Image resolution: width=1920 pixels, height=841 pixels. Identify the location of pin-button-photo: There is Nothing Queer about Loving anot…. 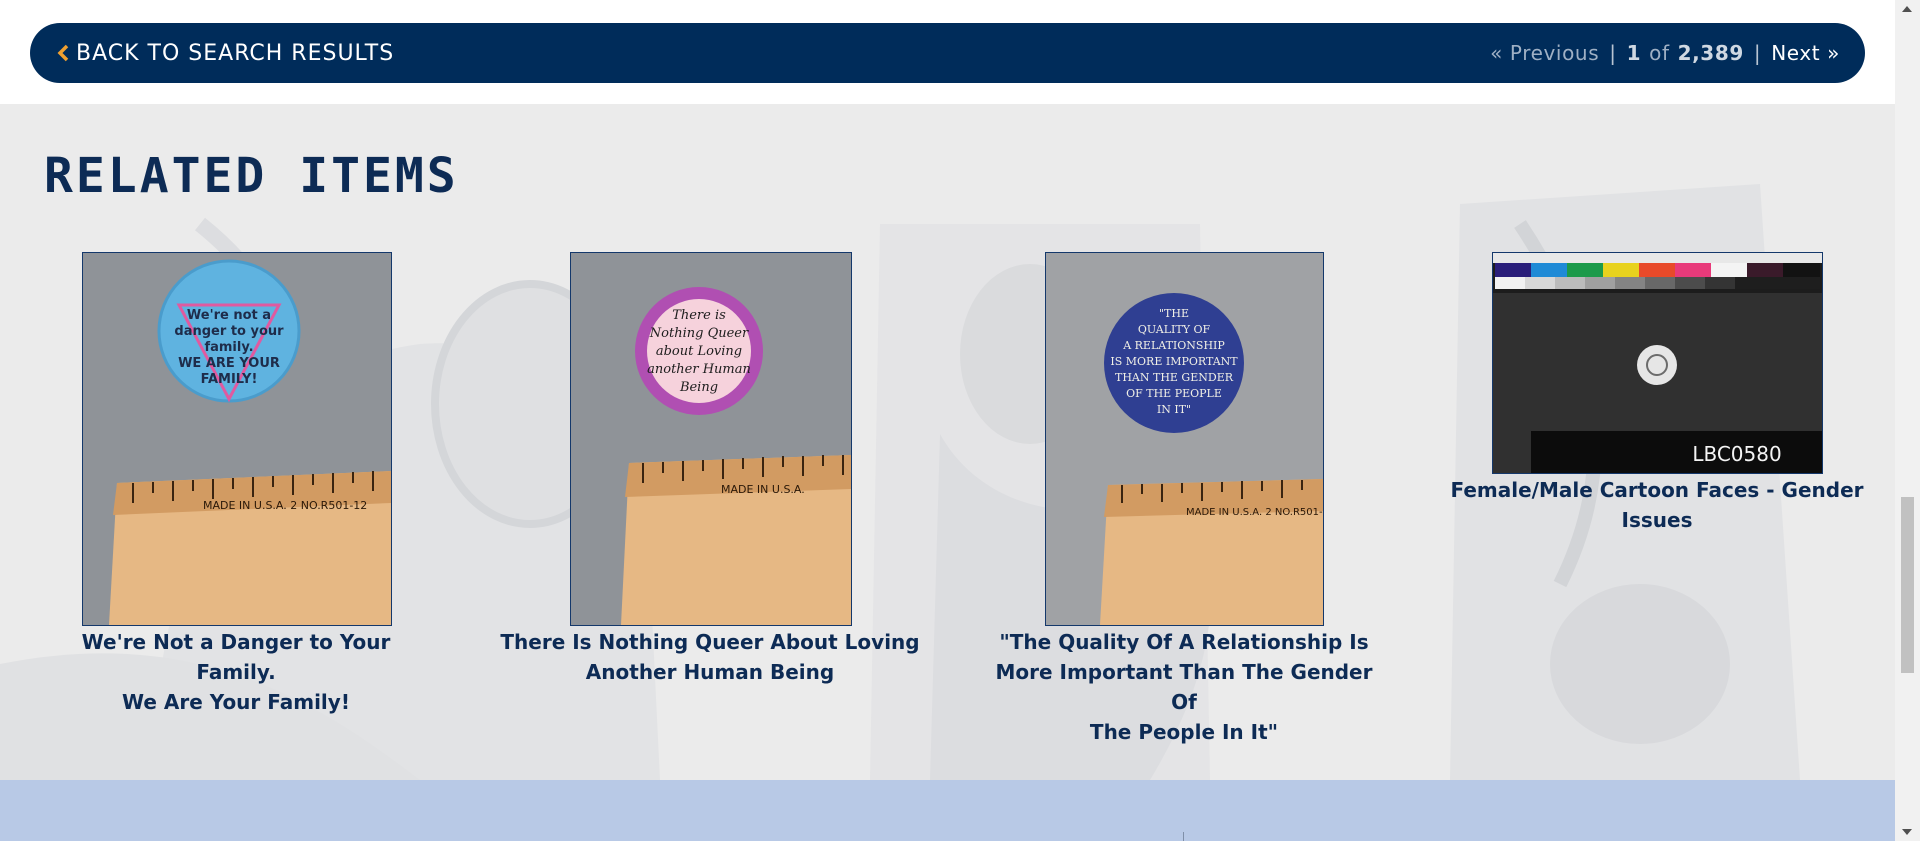
(711, 439).